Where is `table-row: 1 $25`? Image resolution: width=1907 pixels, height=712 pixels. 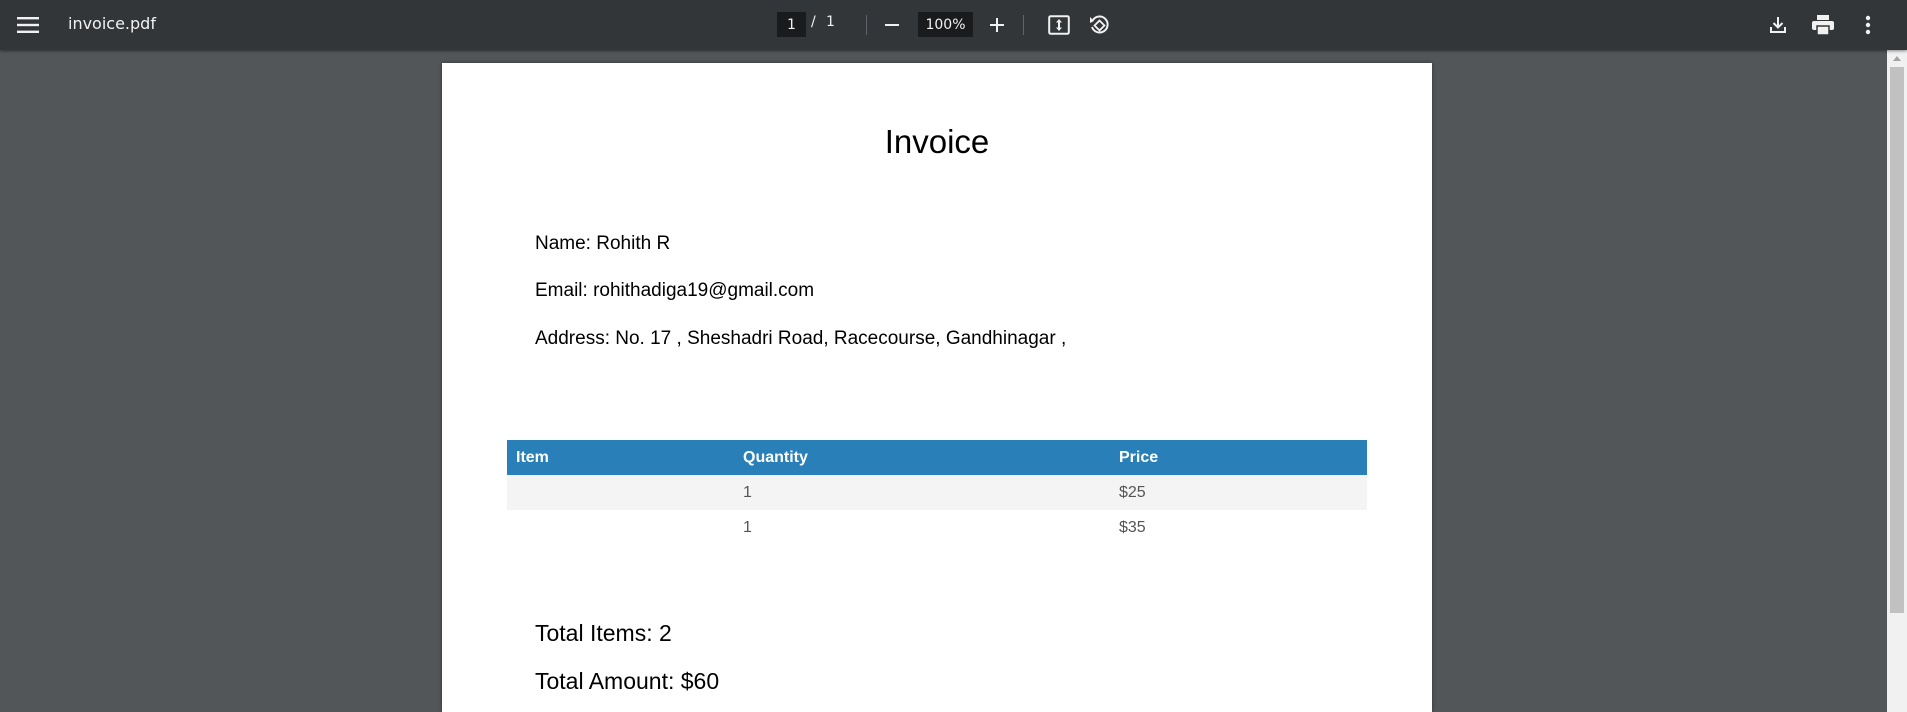 table-row: 1 $25 is located at coordinates (937, 492).